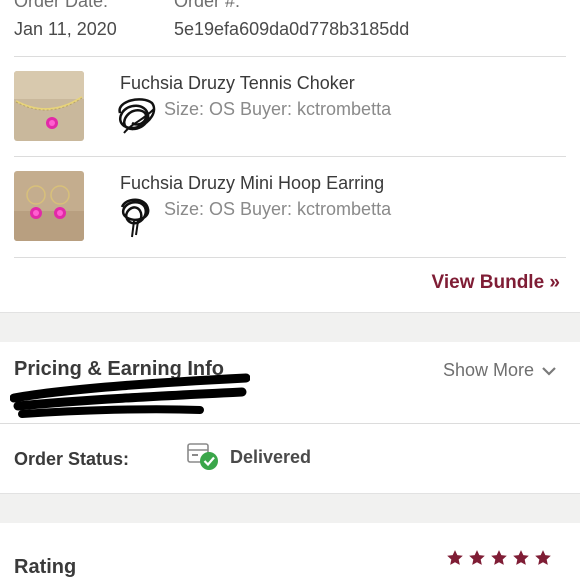 Image resolution: width=580 pixels, height=580 pixels. I want to click on order-date-label: Order Date:, so click(61, 5).